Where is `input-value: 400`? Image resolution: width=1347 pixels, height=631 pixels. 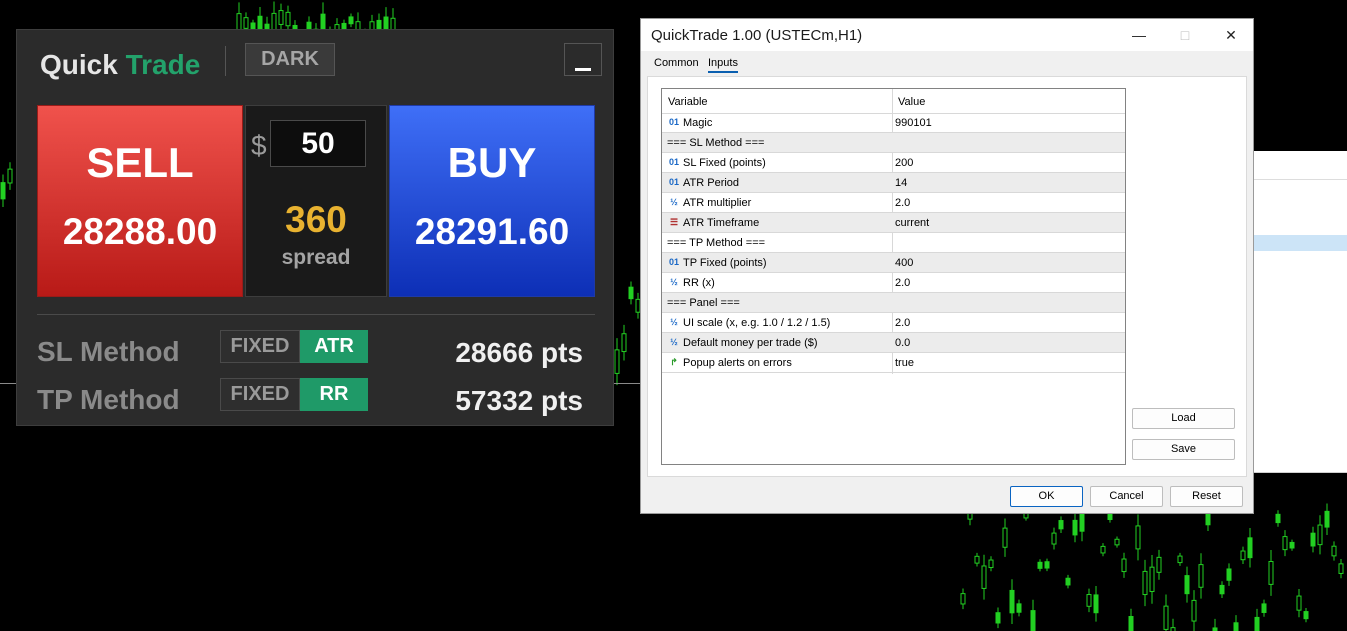
input-value: 400 is located at coordinates (904, 263).